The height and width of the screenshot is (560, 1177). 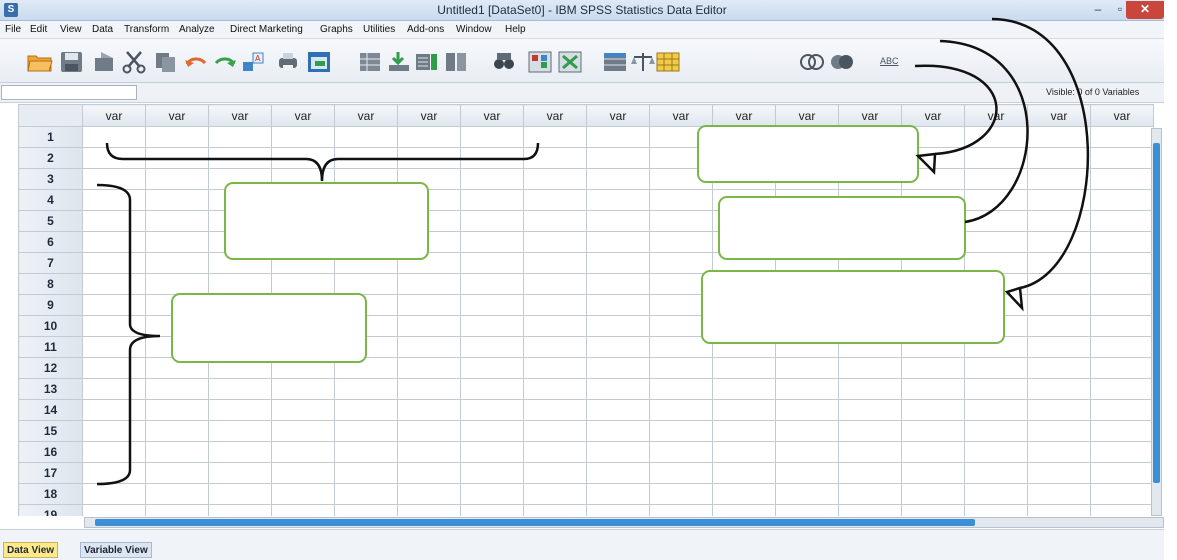 I want to click on title-bar-arrowhead, so click(x=1014, y=299).